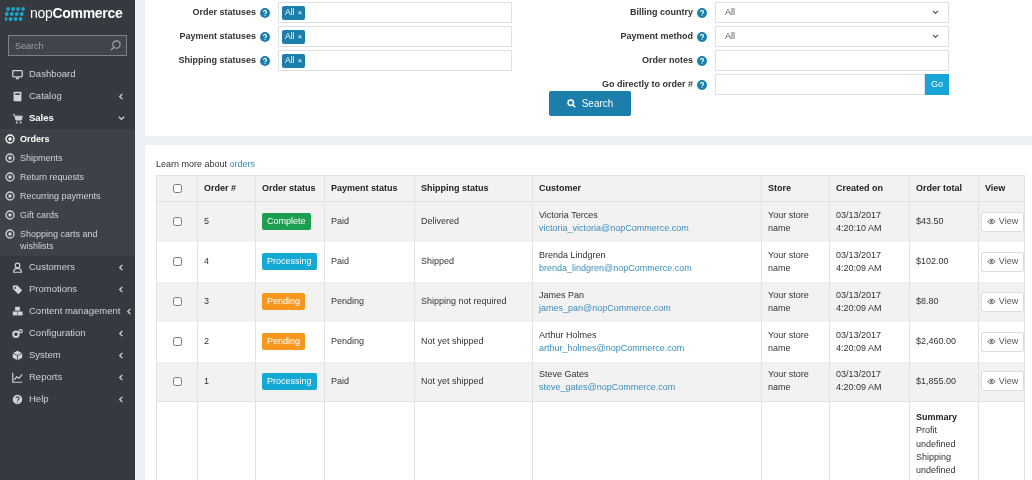 The image size is (1032, 480). What do you see at coordinates (934, 457) in the screenshot?
I see `summary-line: Shipping` at bounding box center [934, 457].